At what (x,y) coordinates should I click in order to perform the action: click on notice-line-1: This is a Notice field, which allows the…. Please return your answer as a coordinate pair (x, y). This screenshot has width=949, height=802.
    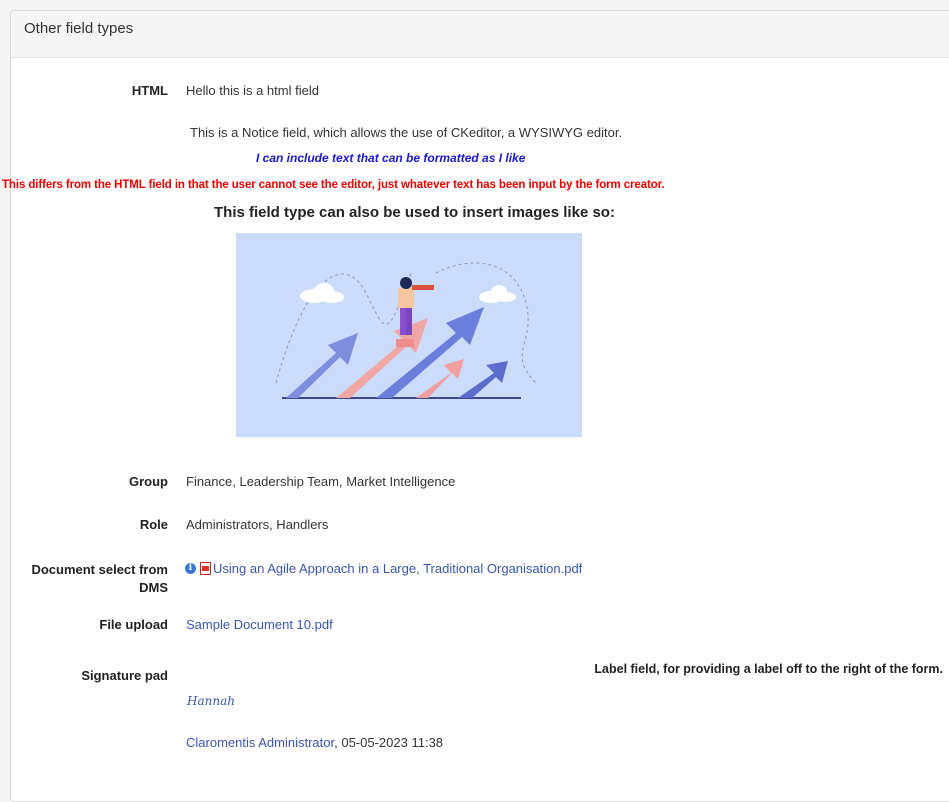
    Looking at the image, I should click on (406, 132).